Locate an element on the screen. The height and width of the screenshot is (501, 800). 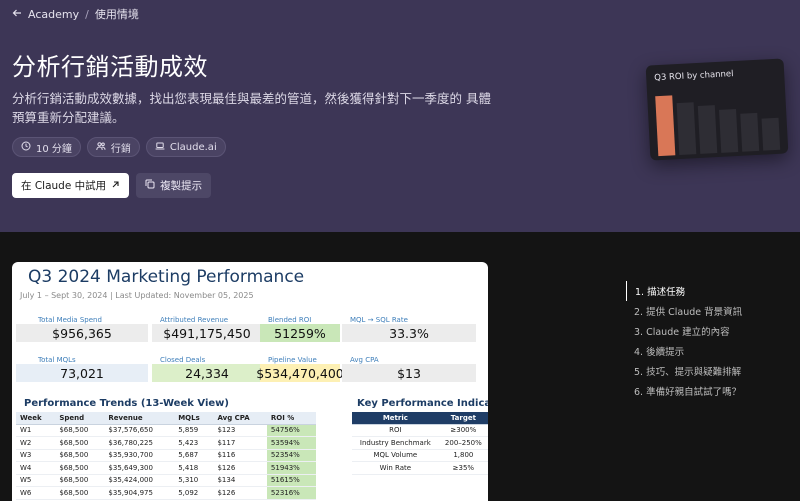
kpi-tile: MQL → SQL Rate 33.3% is located at coordinates (409, 330).